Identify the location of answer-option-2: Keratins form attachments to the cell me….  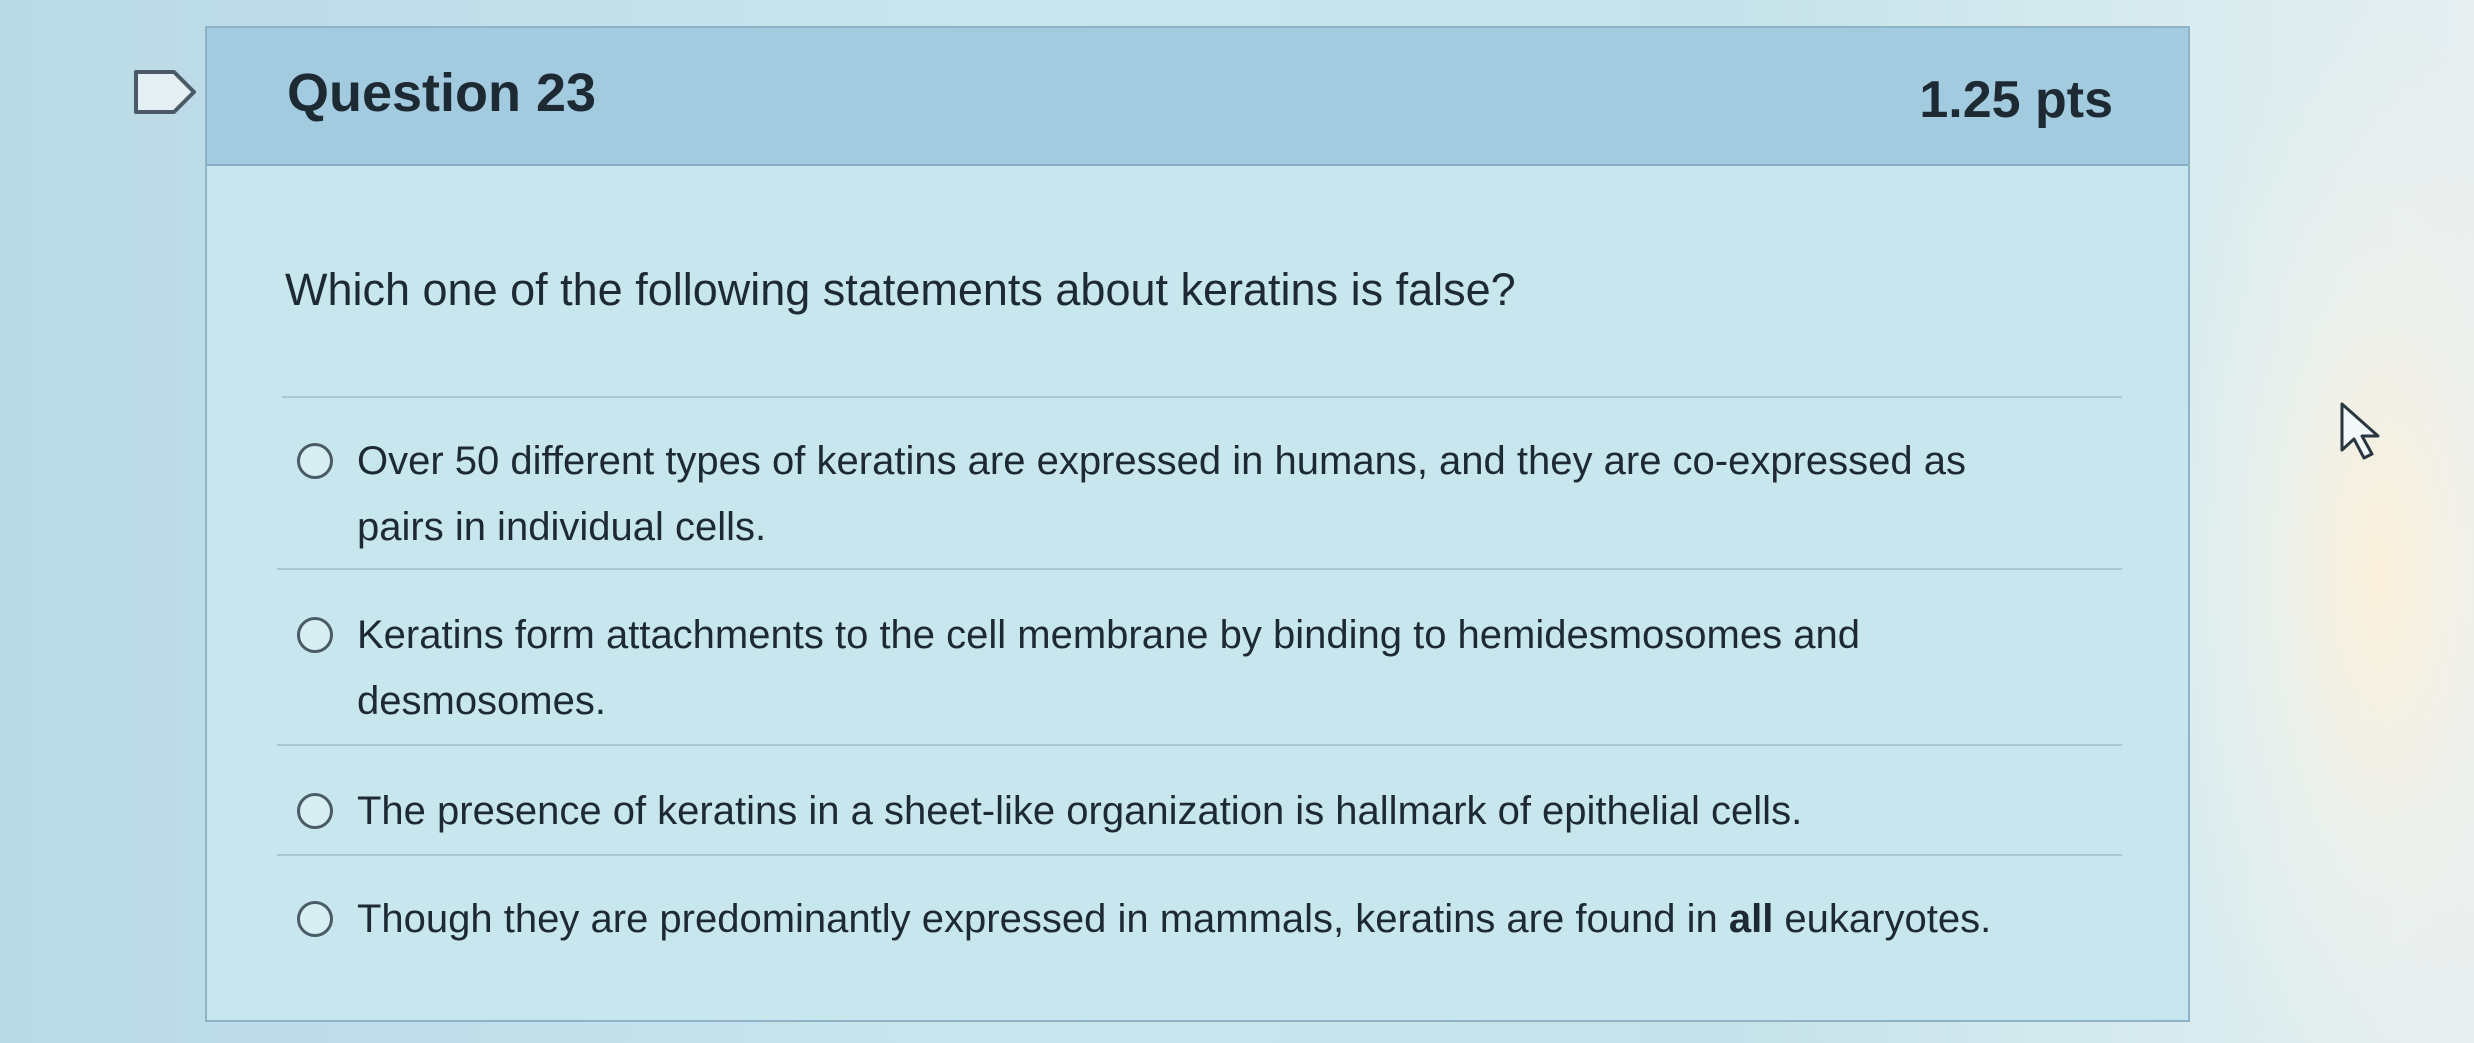
(1197, 668).